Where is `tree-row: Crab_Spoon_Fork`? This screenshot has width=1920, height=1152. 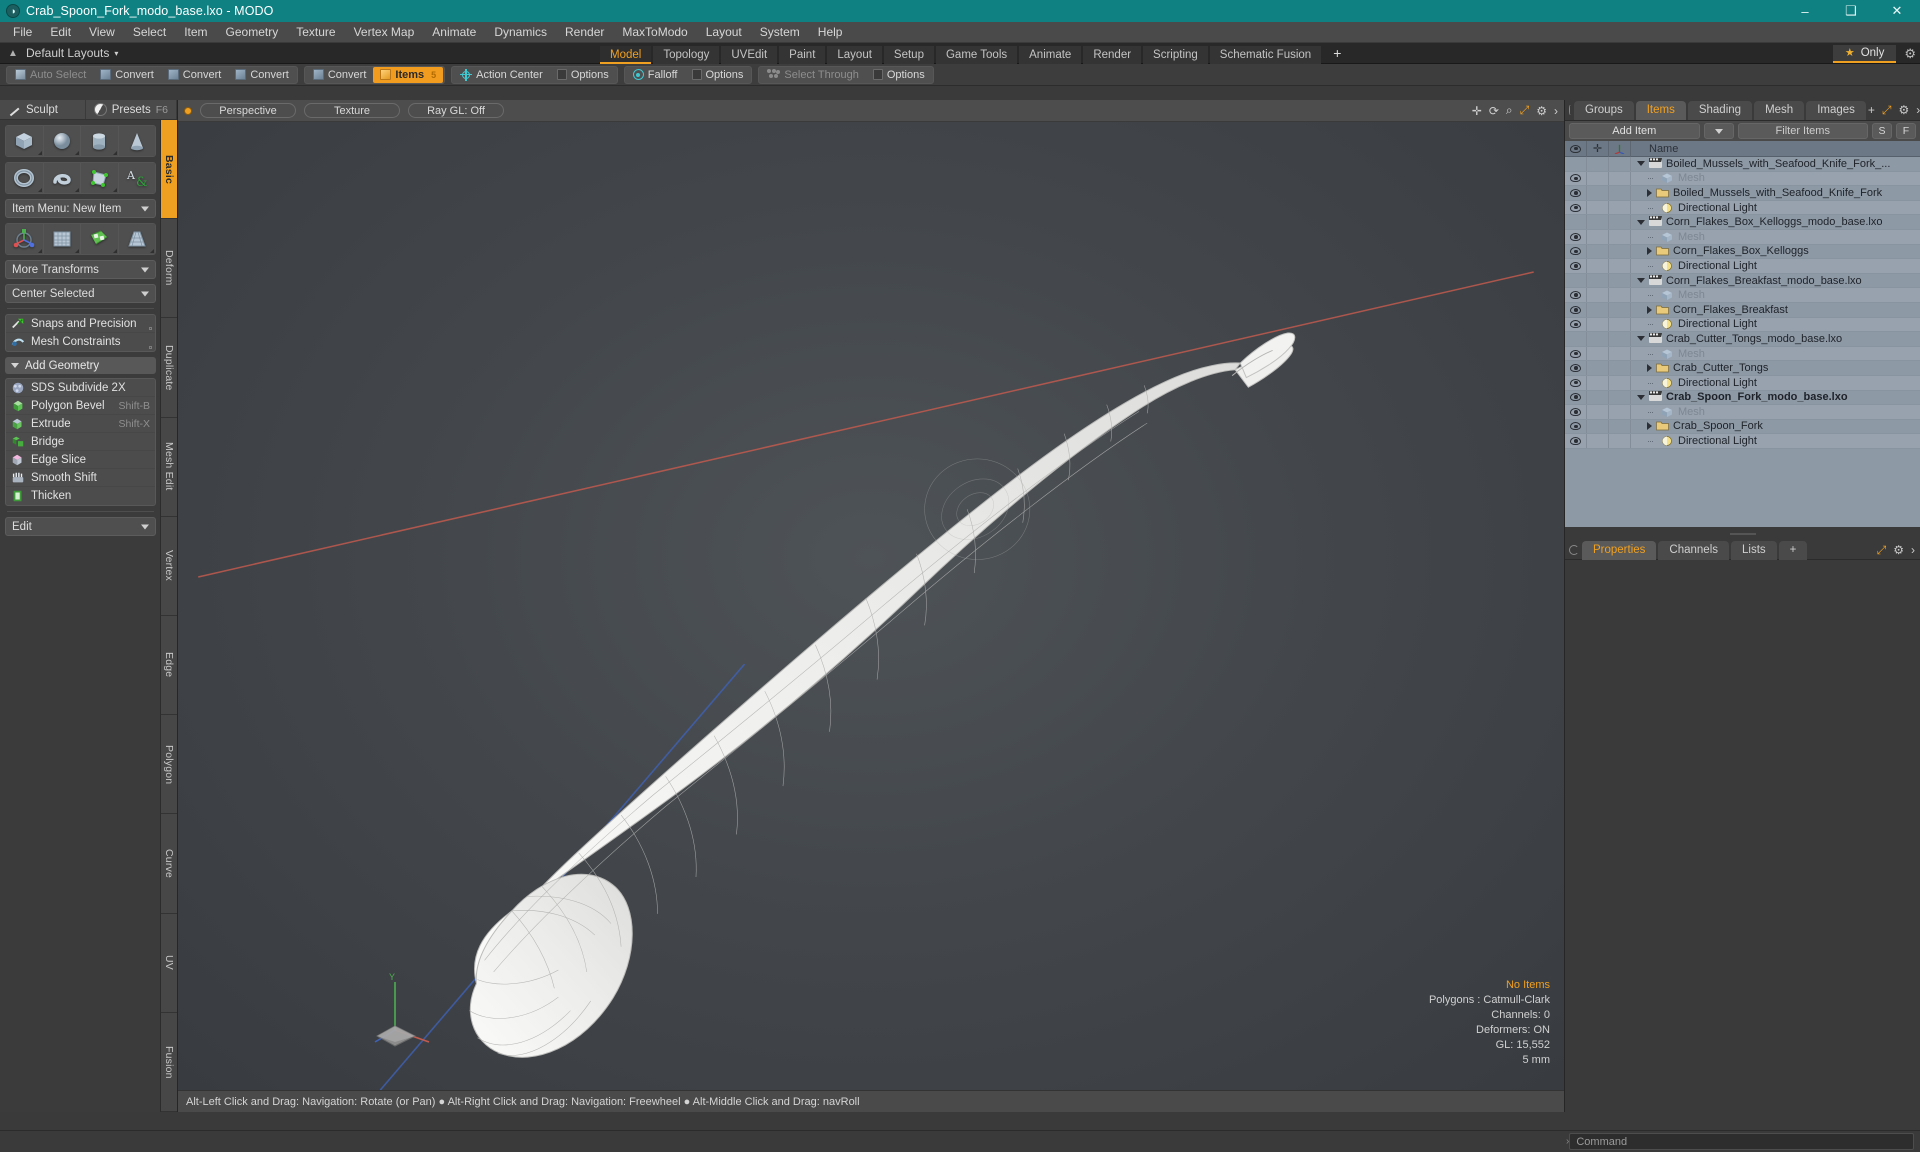 tree-row: Crab_Spoon_Fork is located at coordinates (1742, 427).